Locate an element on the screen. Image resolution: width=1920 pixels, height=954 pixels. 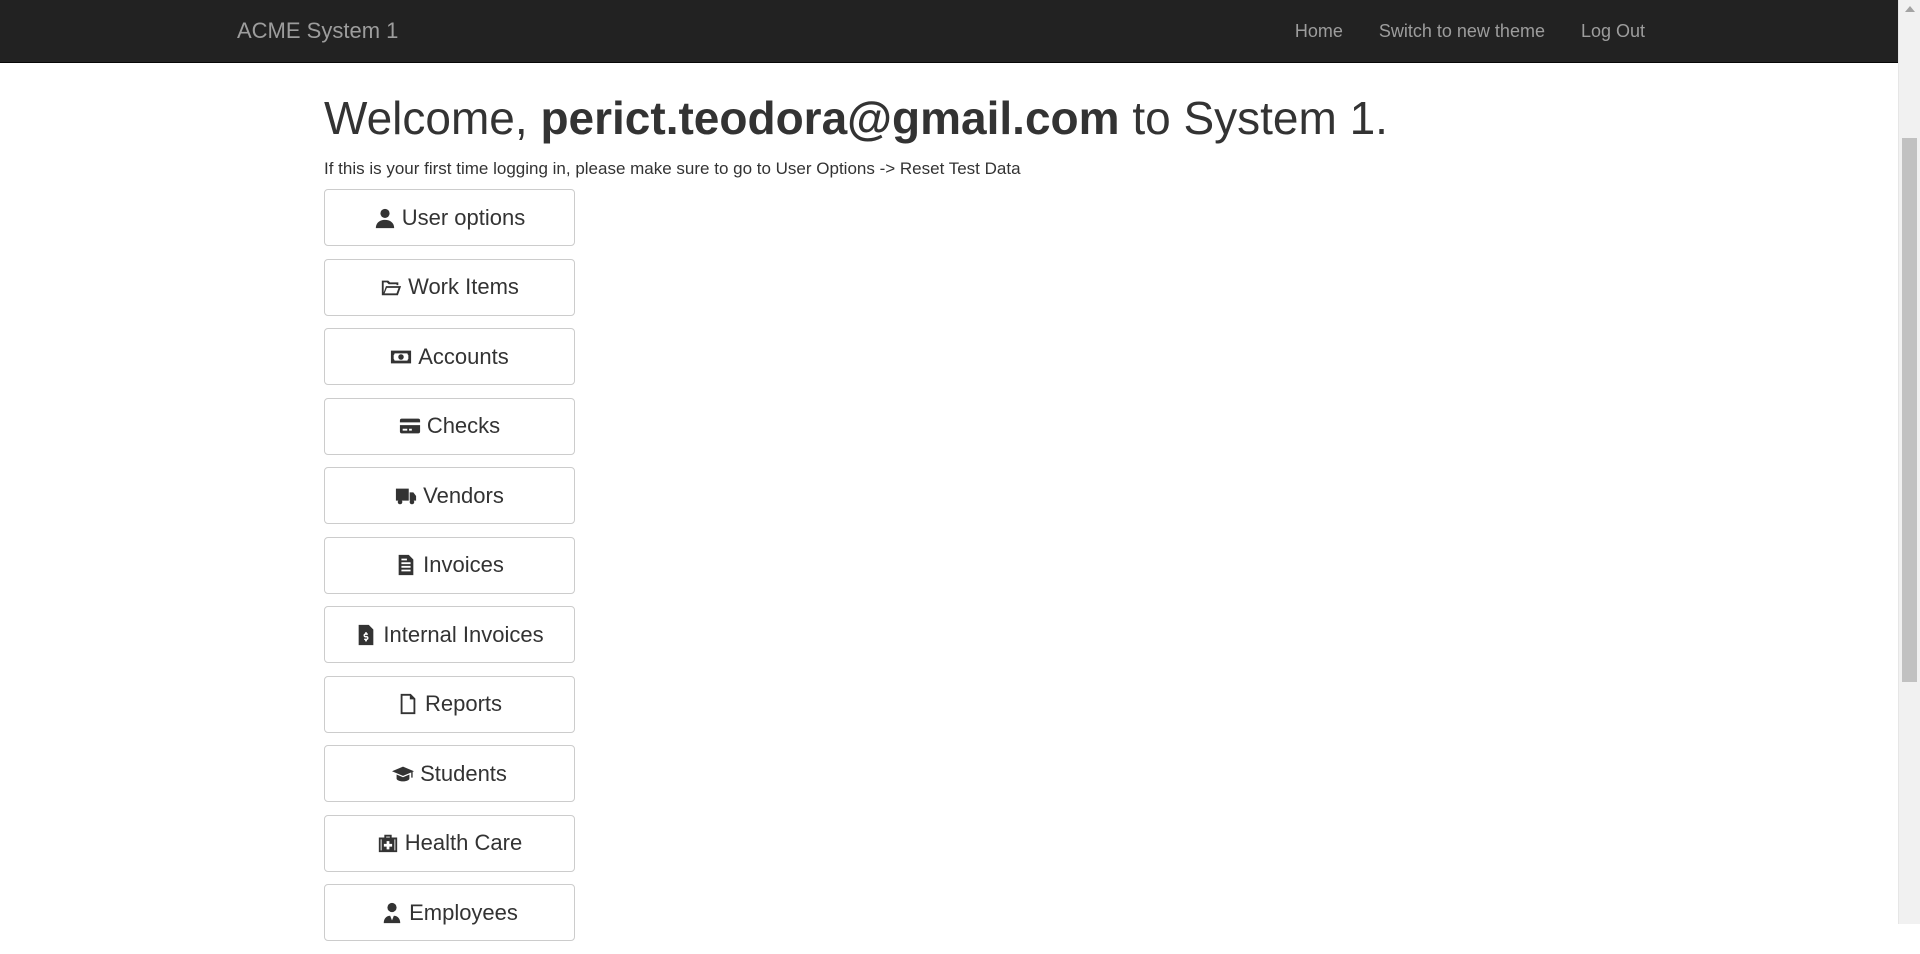
menu-item-label: User options is located at coordinates (463, 217).